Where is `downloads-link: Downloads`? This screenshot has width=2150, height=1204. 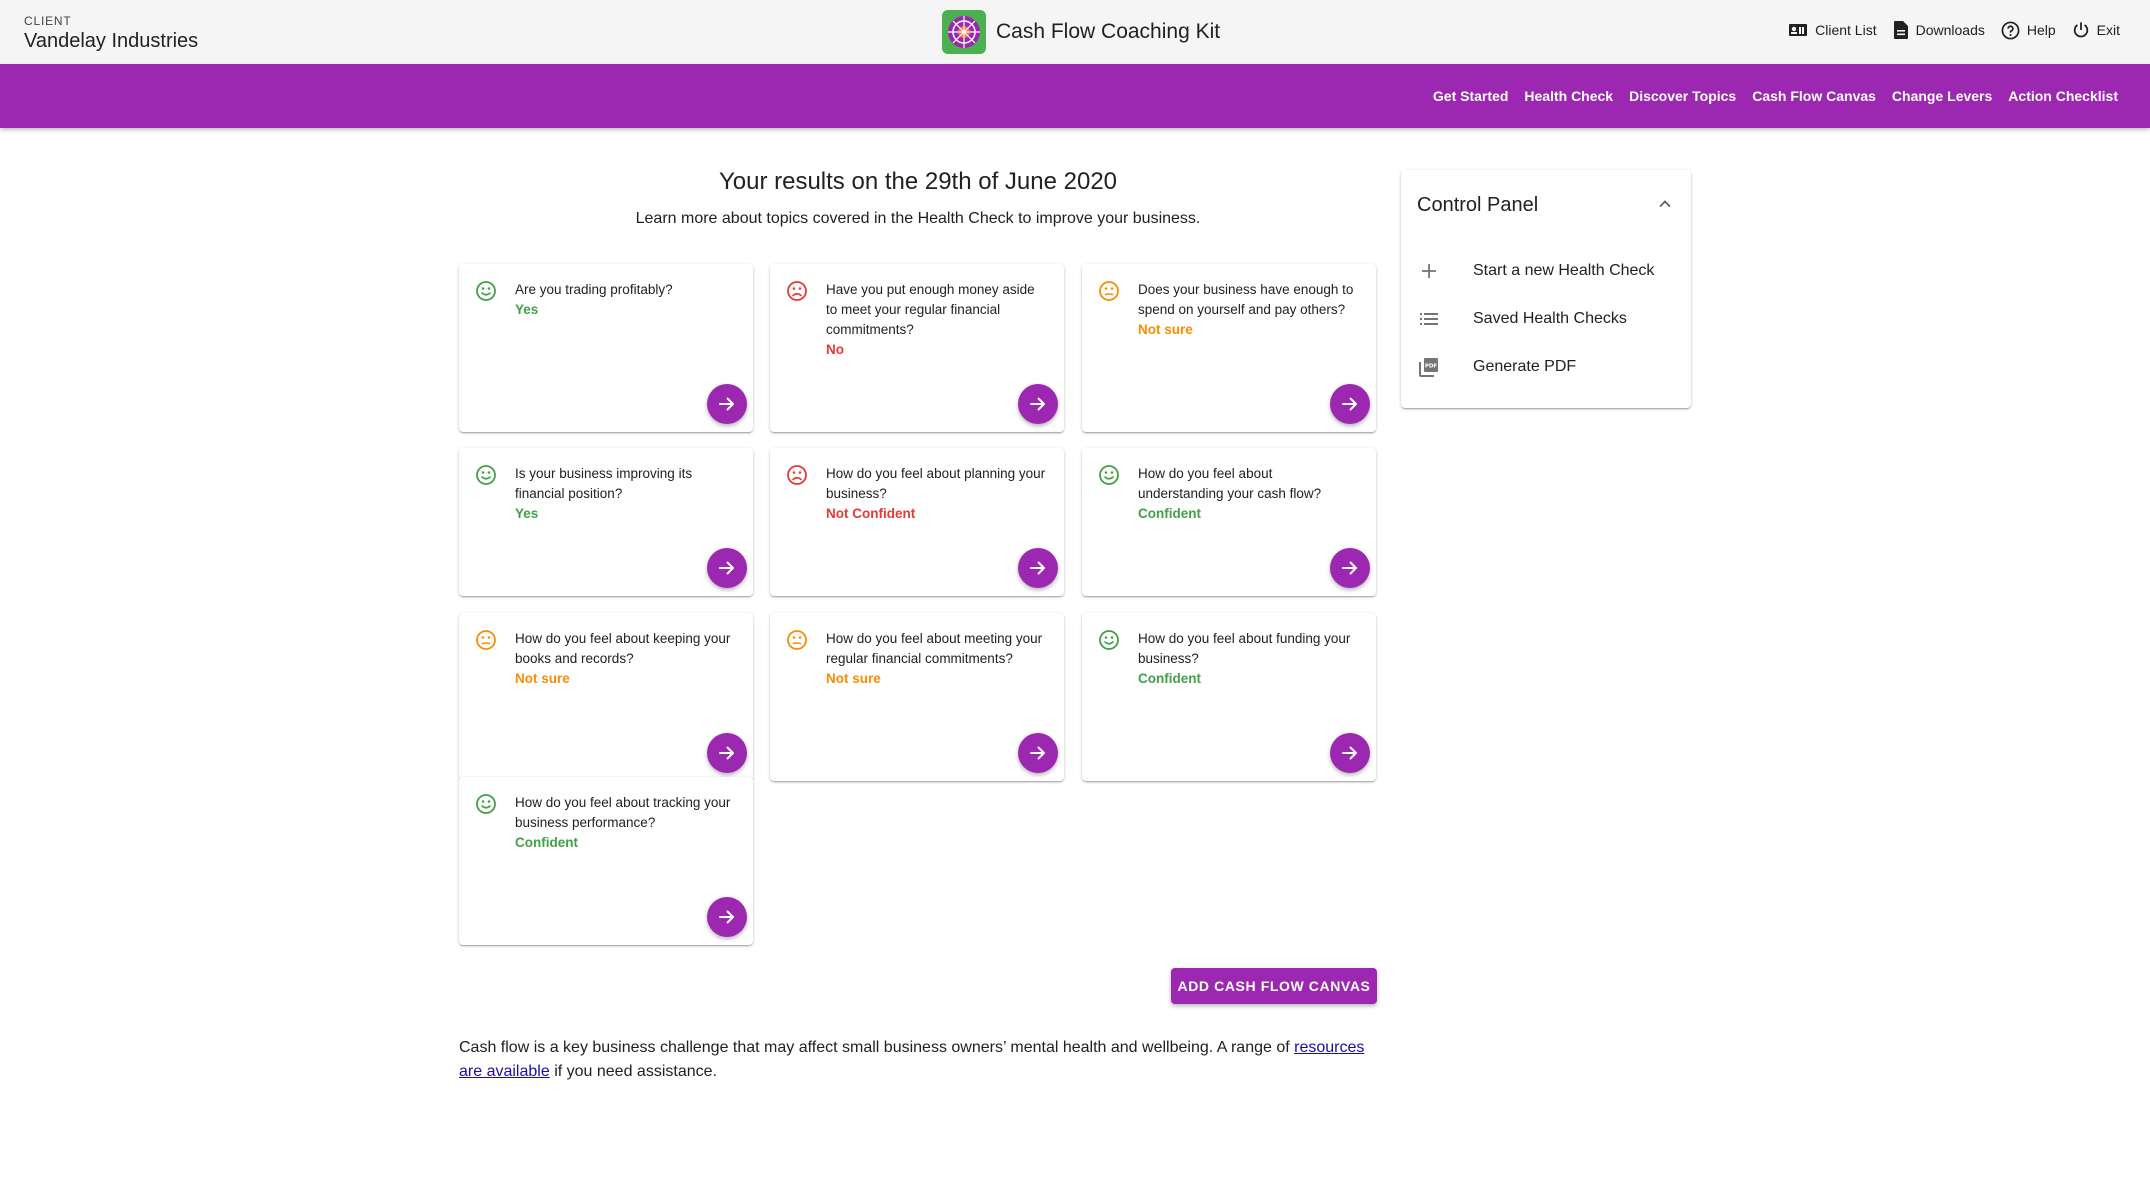
downloads-link: Downloads is located at coordinates (1939, 30).